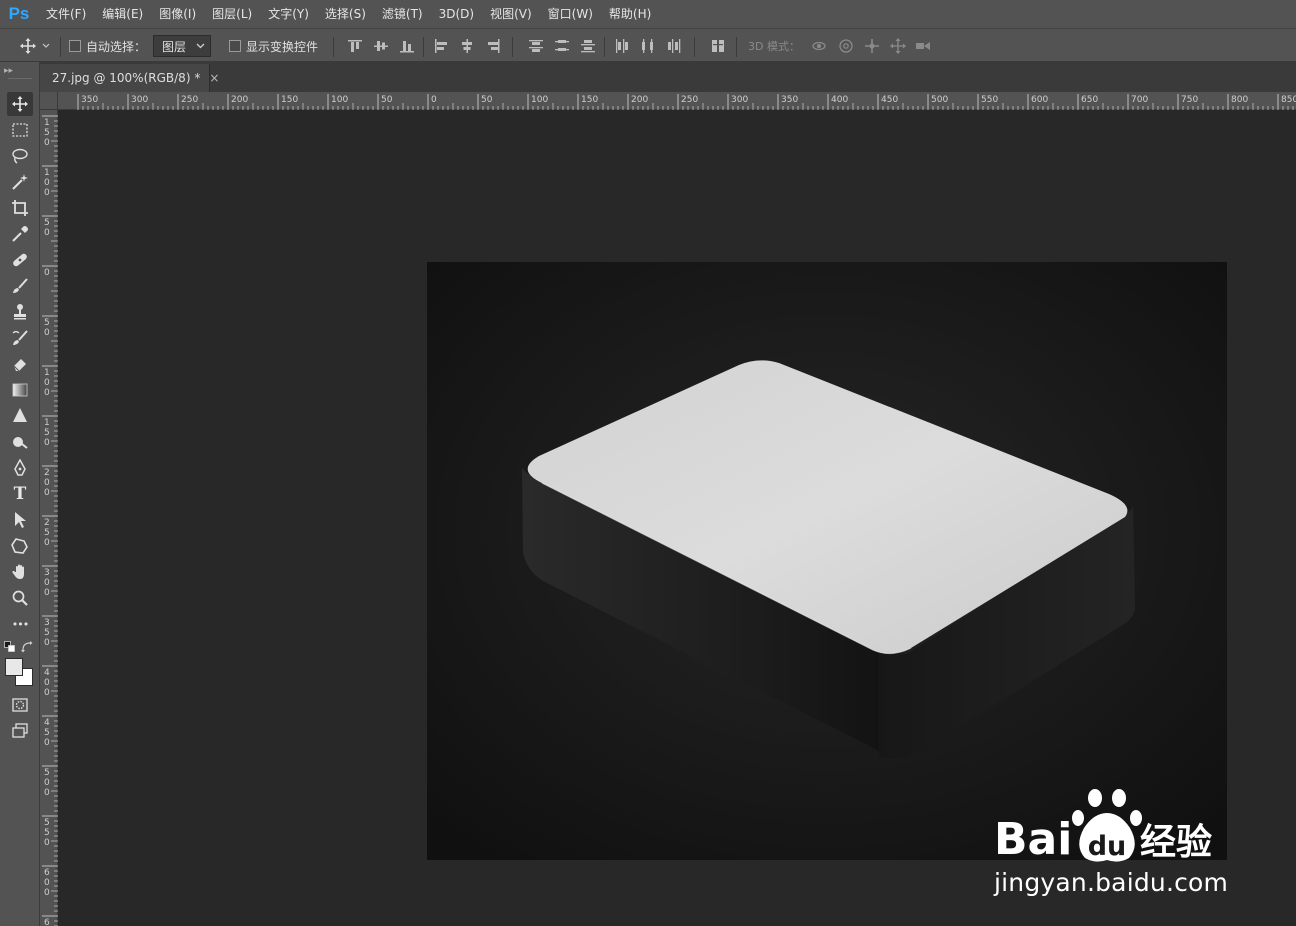 This screenshot has height=926, width=1296. I want to click on bandage-icon, so click(20, 260).